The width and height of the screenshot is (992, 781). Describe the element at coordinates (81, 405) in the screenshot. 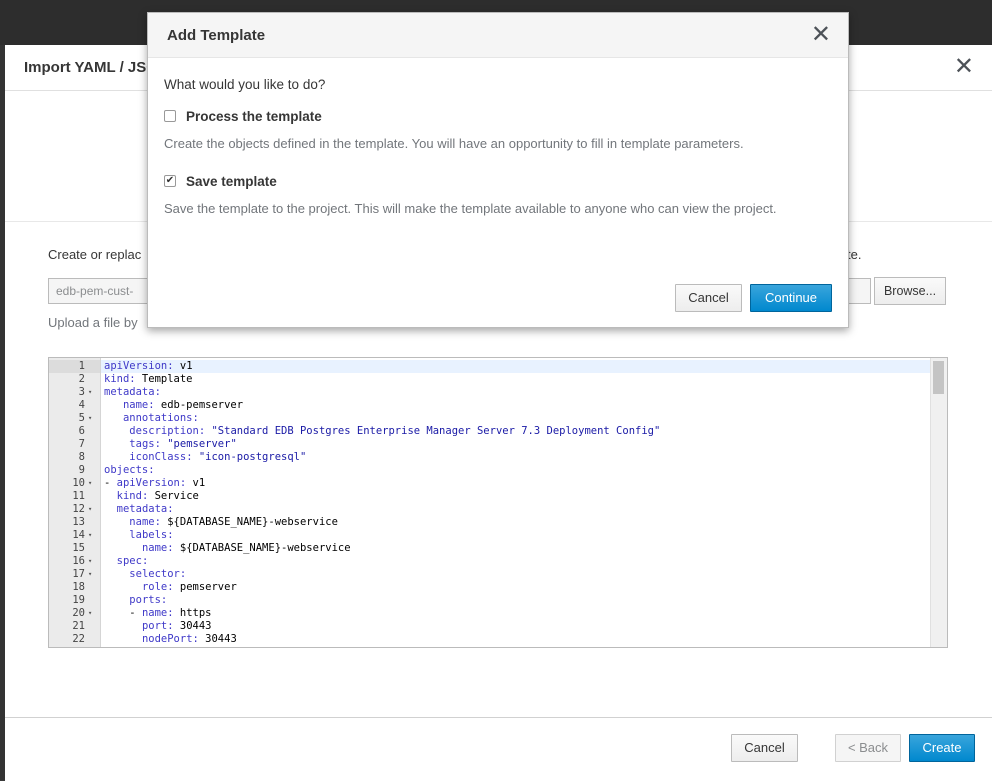

I see `line-number: 4` at that location.